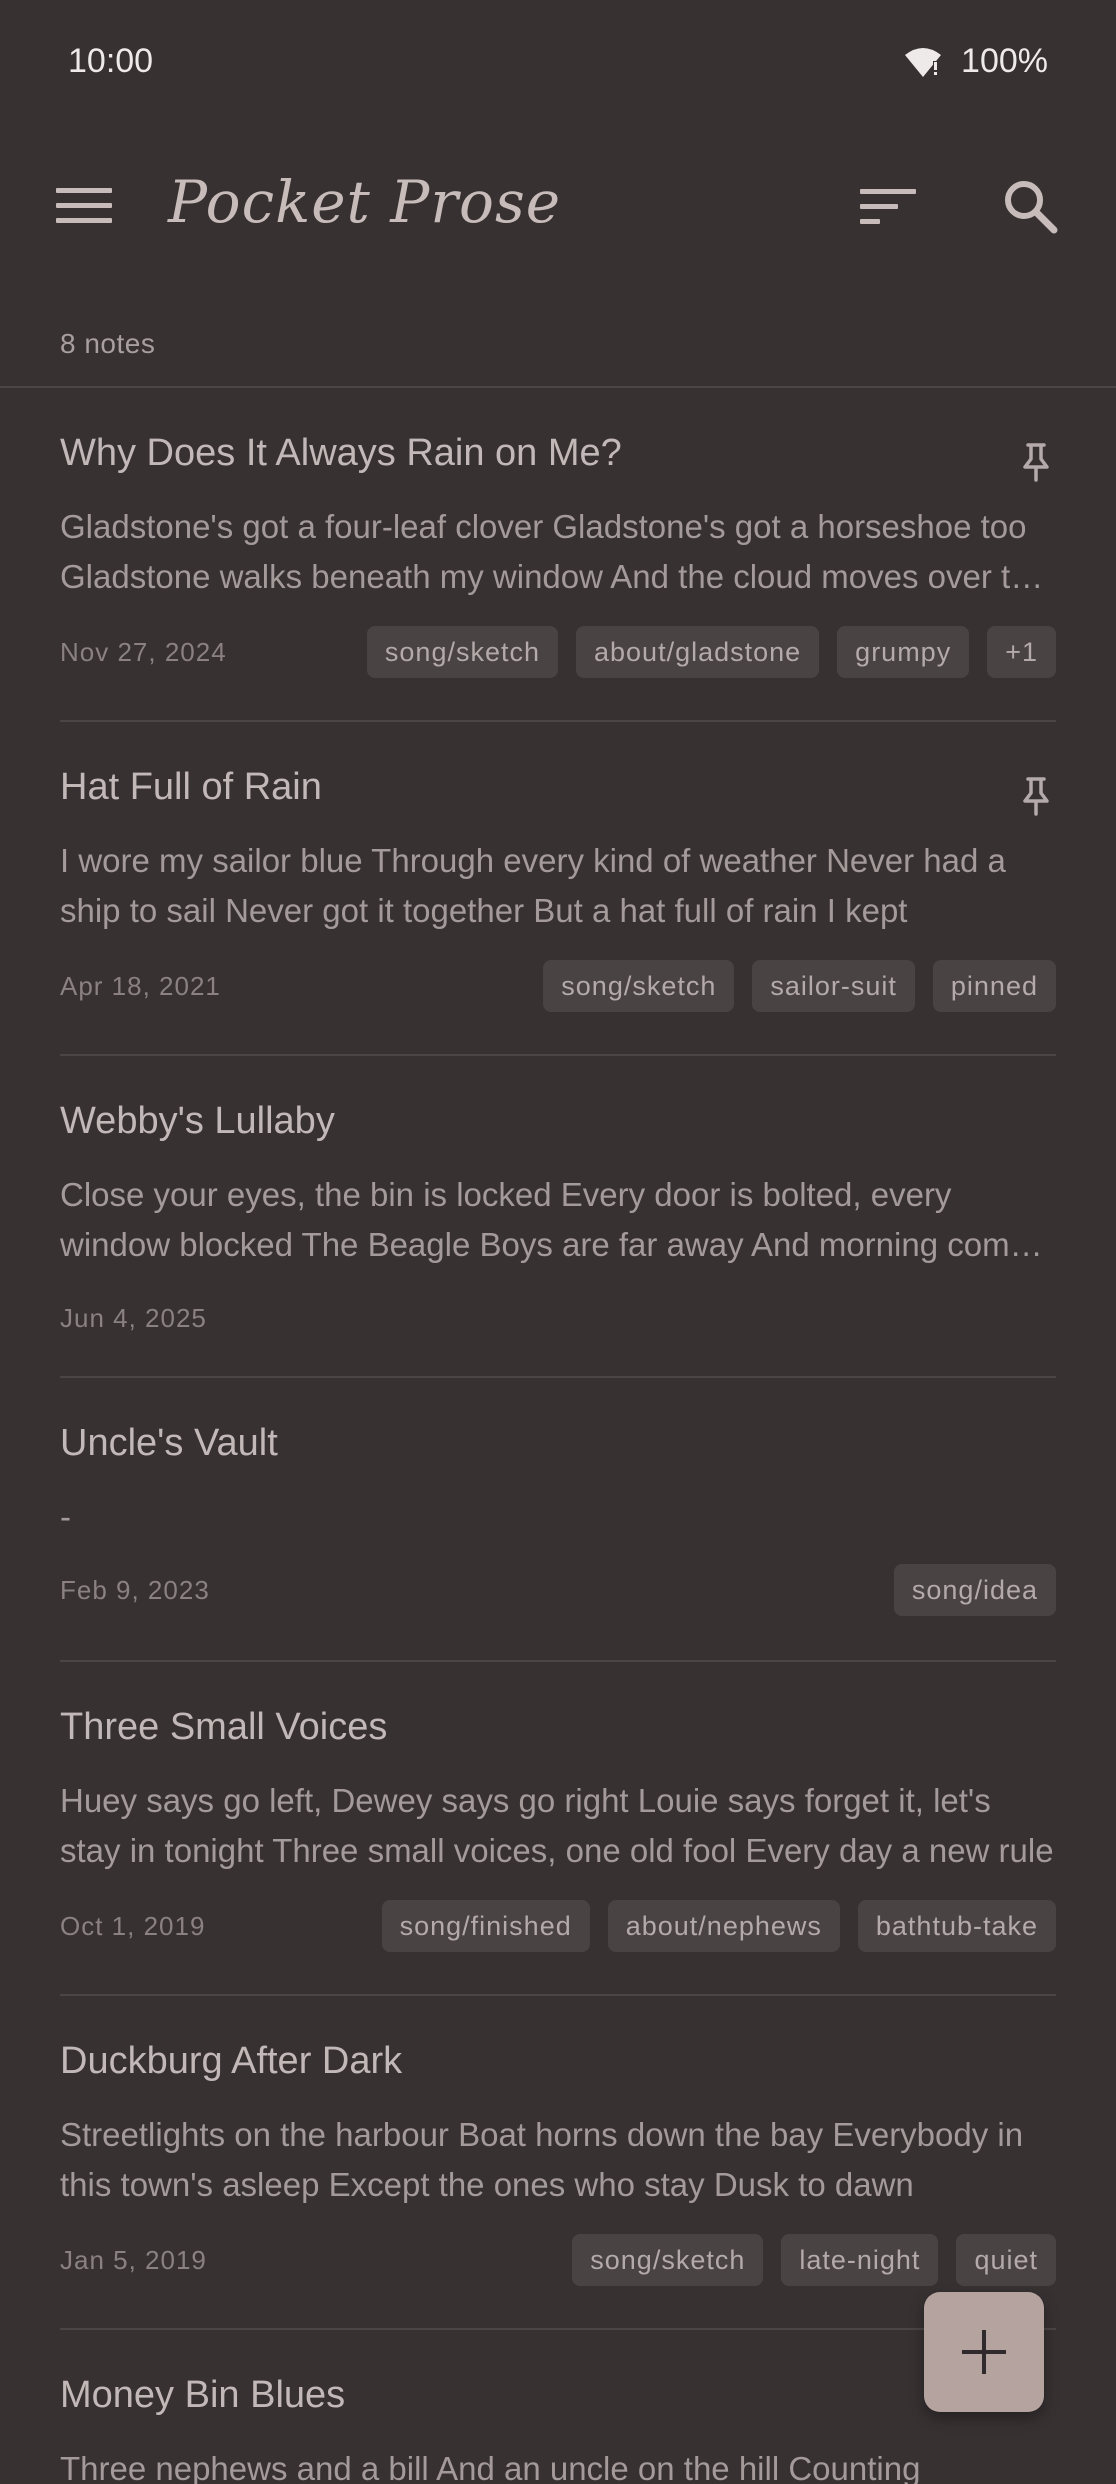 This screenshot has height=2484, width=1116. Describe the element at coordinates (1030, 206) in the screenshot. I see `search-icon` at that location.